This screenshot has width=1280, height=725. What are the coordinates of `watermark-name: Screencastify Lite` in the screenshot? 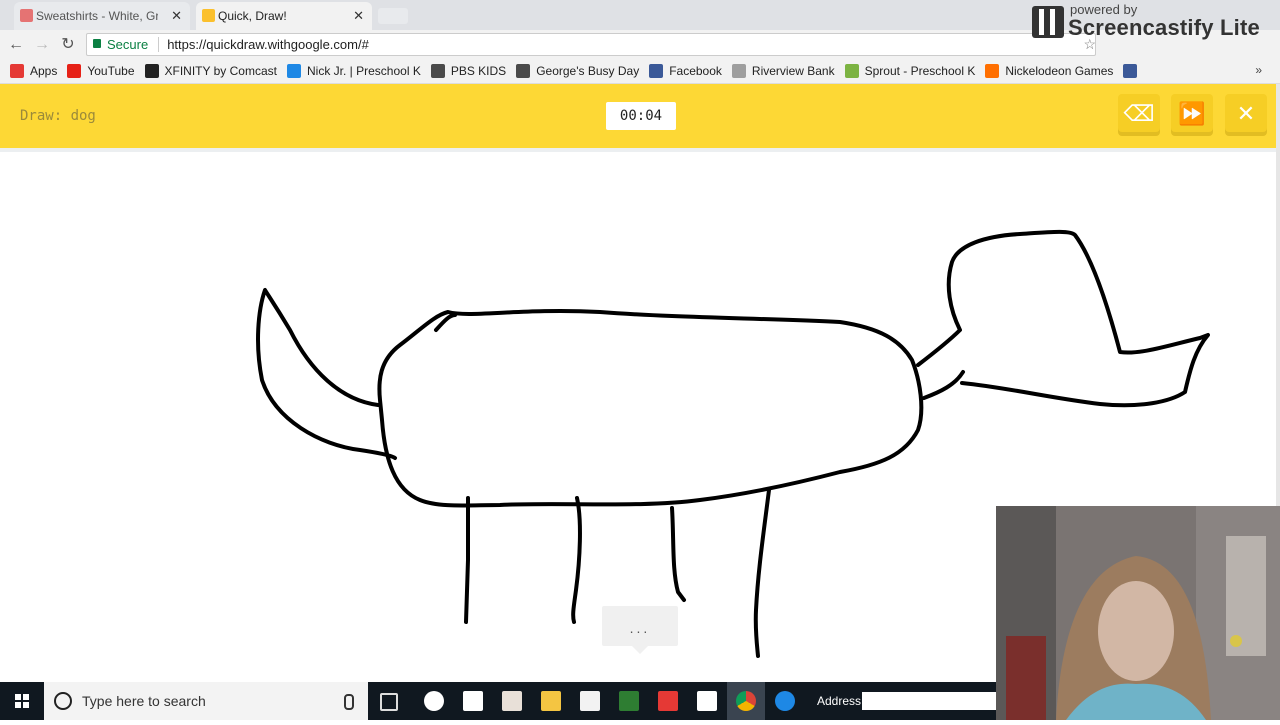 It's located at (1164, 27).